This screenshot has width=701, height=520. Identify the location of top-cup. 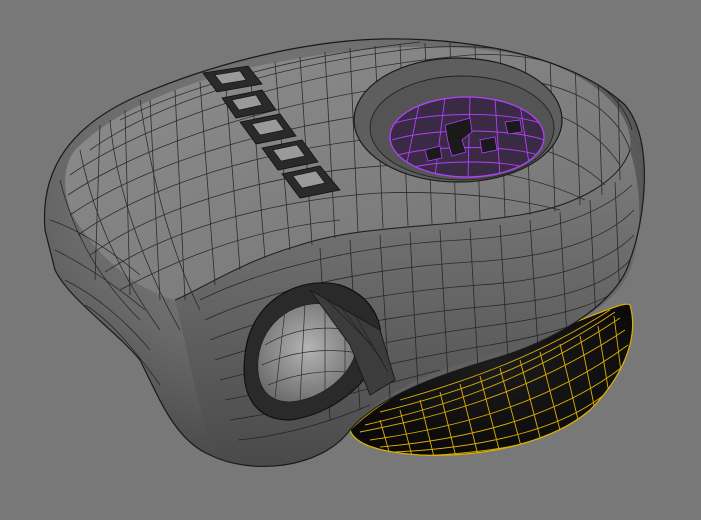
(458, 120).